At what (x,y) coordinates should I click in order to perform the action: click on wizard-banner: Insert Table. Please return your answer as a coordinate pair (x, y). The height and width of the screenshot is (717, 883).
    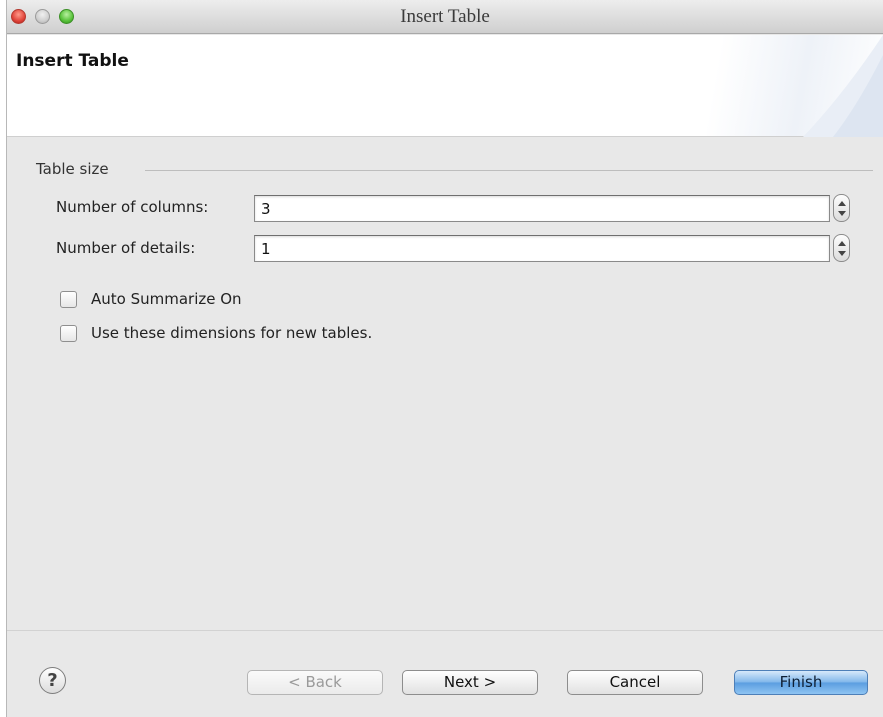
    Looking at the image, I should click on (445, 86).